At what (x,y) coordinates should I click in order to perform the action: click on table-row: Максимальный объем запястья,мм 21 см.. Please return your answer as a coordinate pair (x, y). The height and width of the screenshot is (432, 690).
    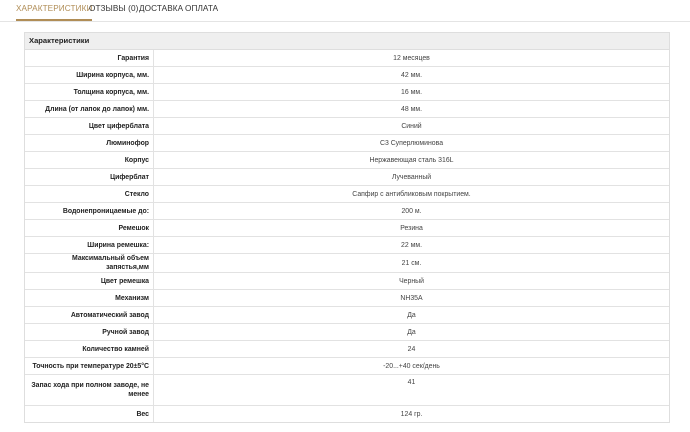
    Looking at the image, I should click on (347, 263).